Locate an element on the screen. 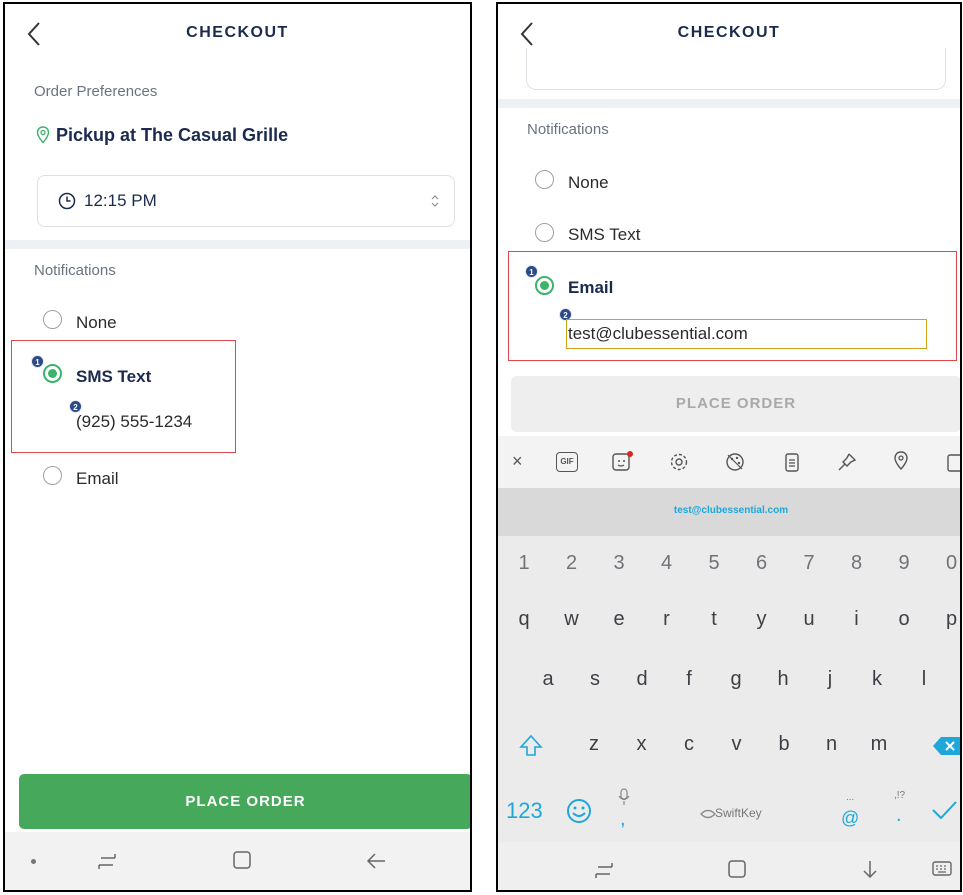  key-8: 8 is located at coordinates (857, 563).